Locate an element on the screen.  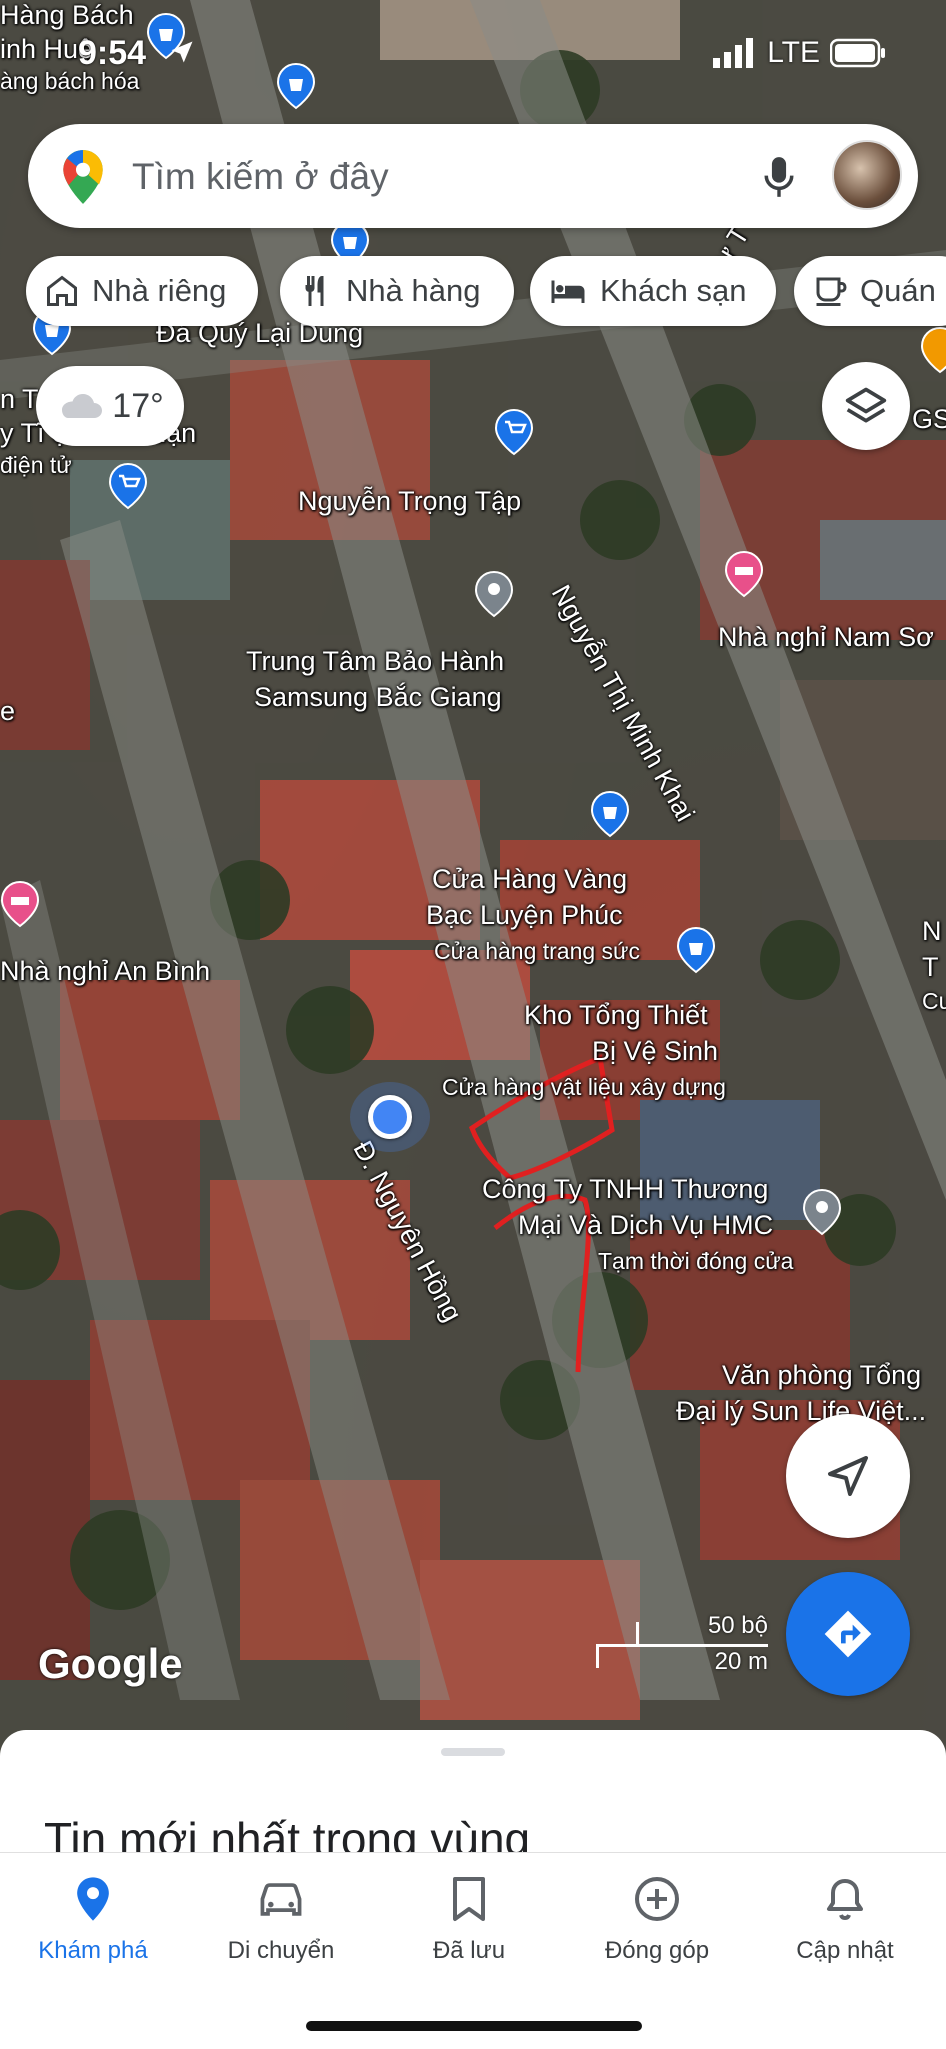
nav-saved: Đã lưu is located at coordinates (469, 1920).